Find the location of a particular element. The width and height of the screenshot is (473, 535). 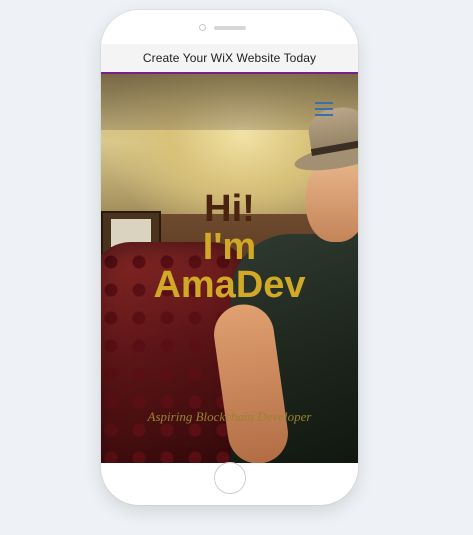

banner-text: Create Your WiX Website Today is located at coordinates (229, 58).